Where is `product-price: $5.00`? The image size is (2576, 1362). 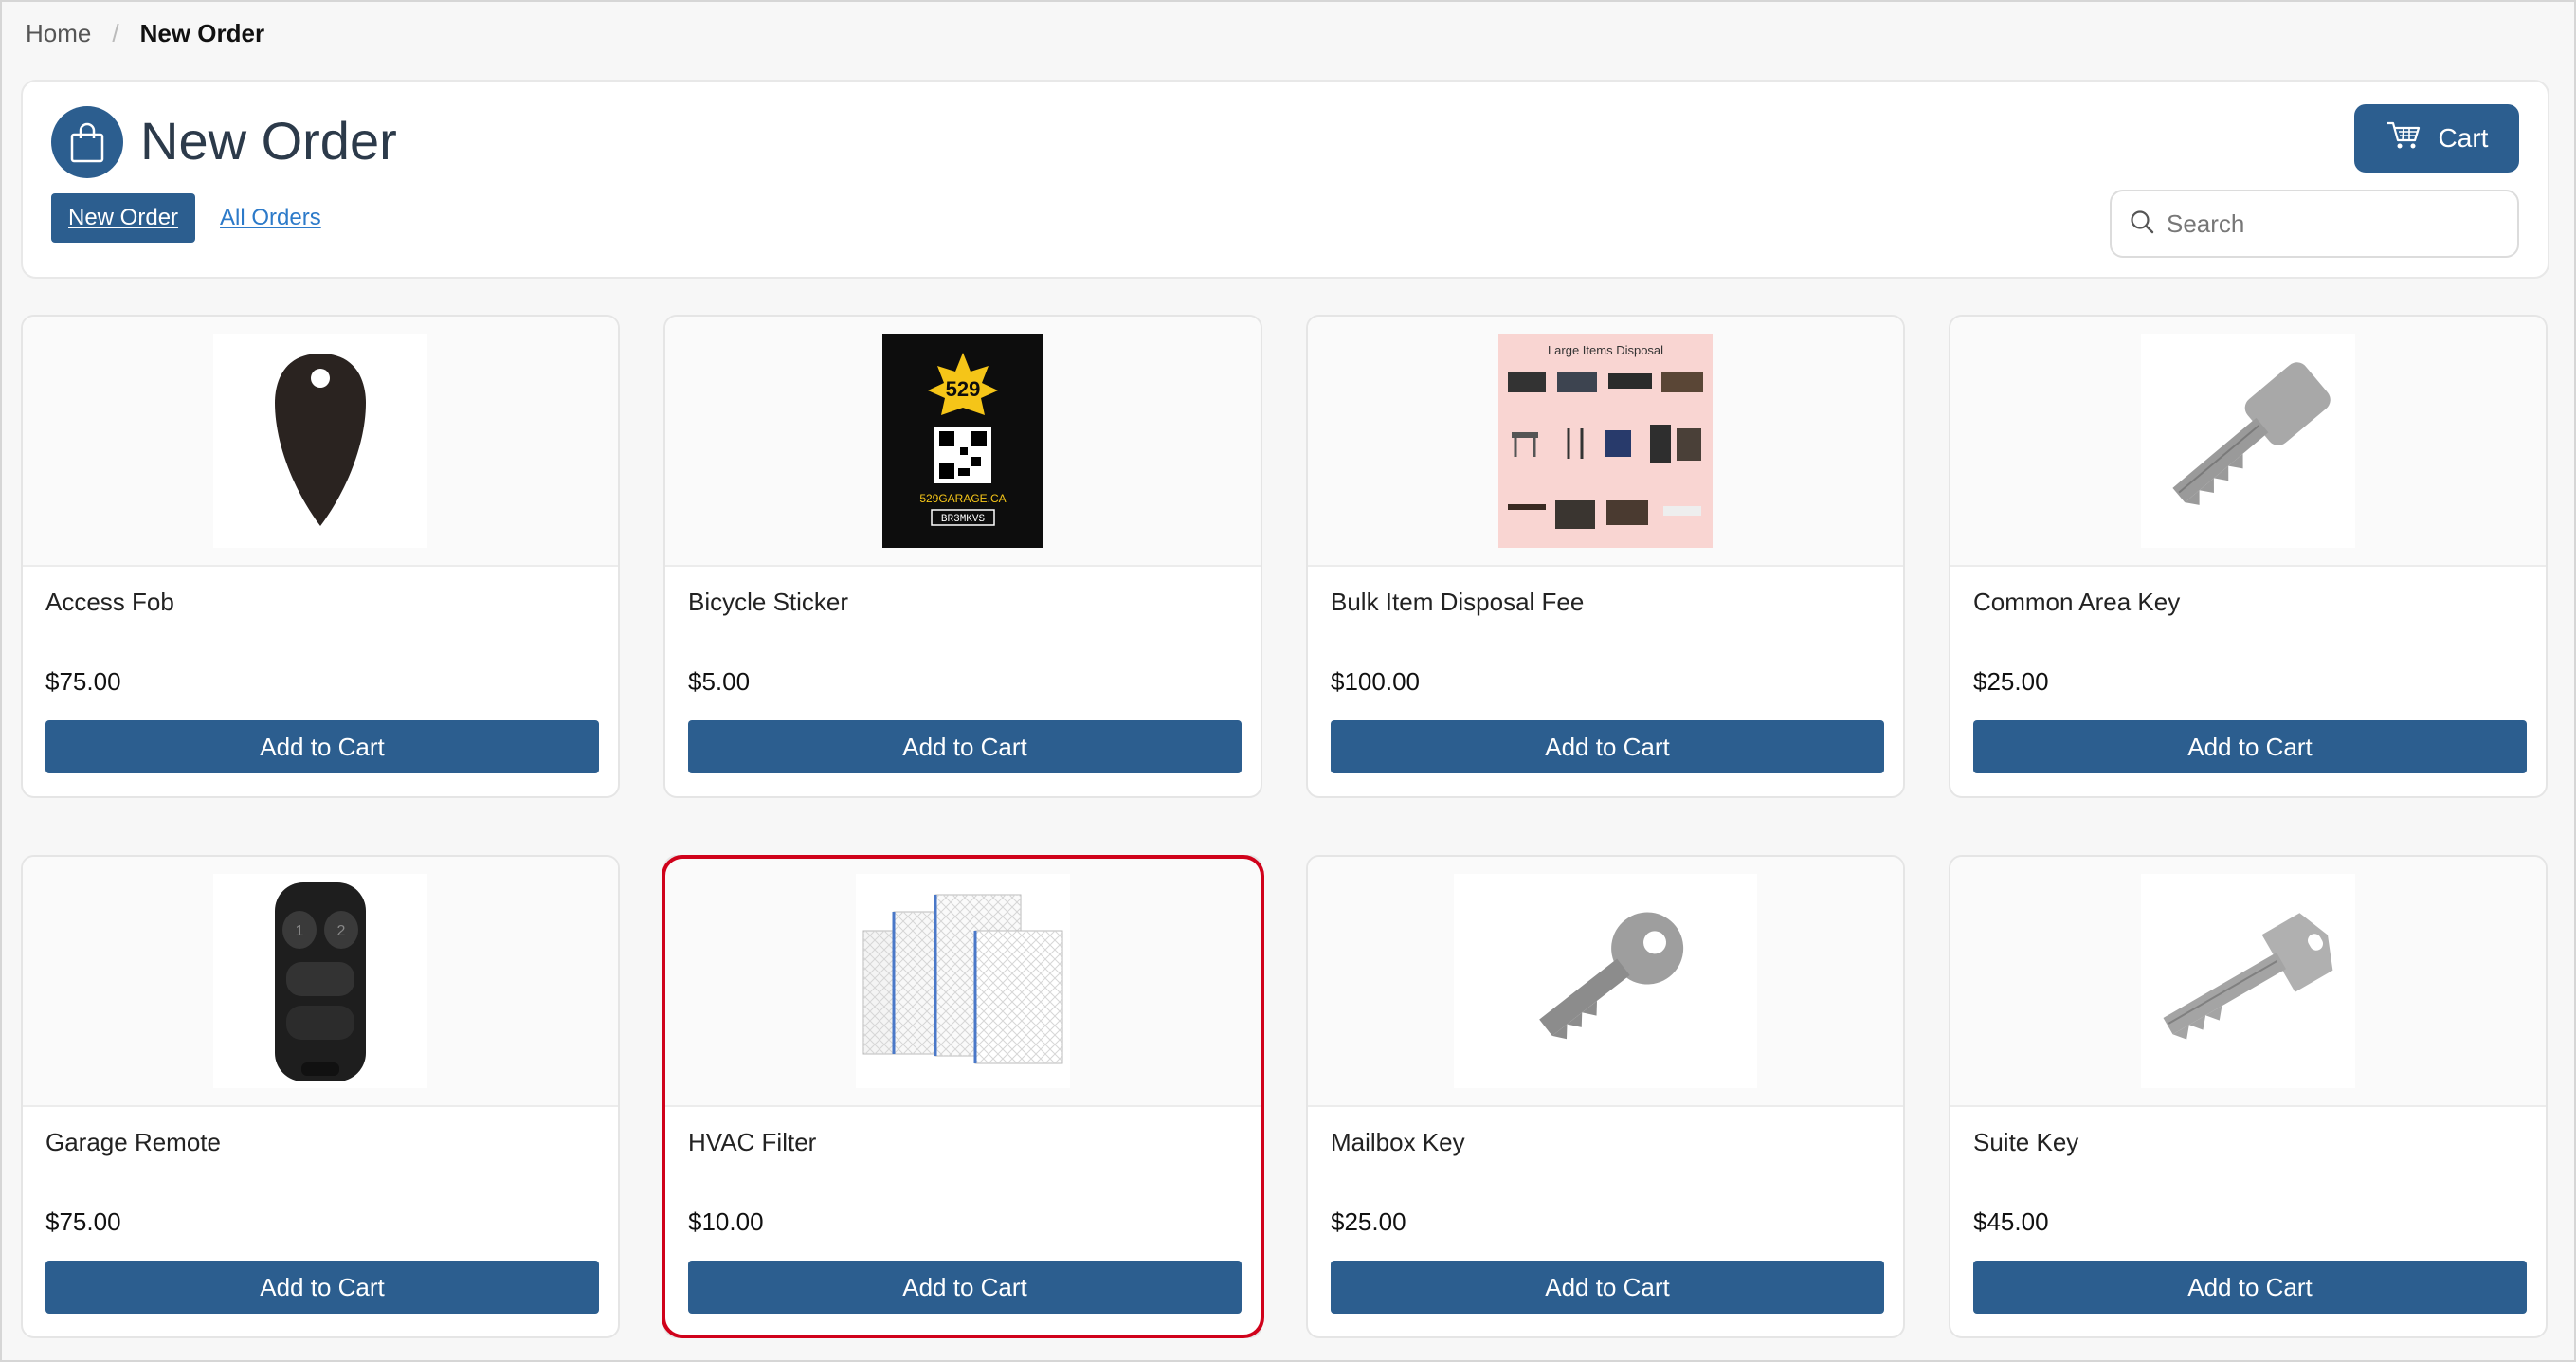 product-price: $5.00 is located at coordinates (719, 682).